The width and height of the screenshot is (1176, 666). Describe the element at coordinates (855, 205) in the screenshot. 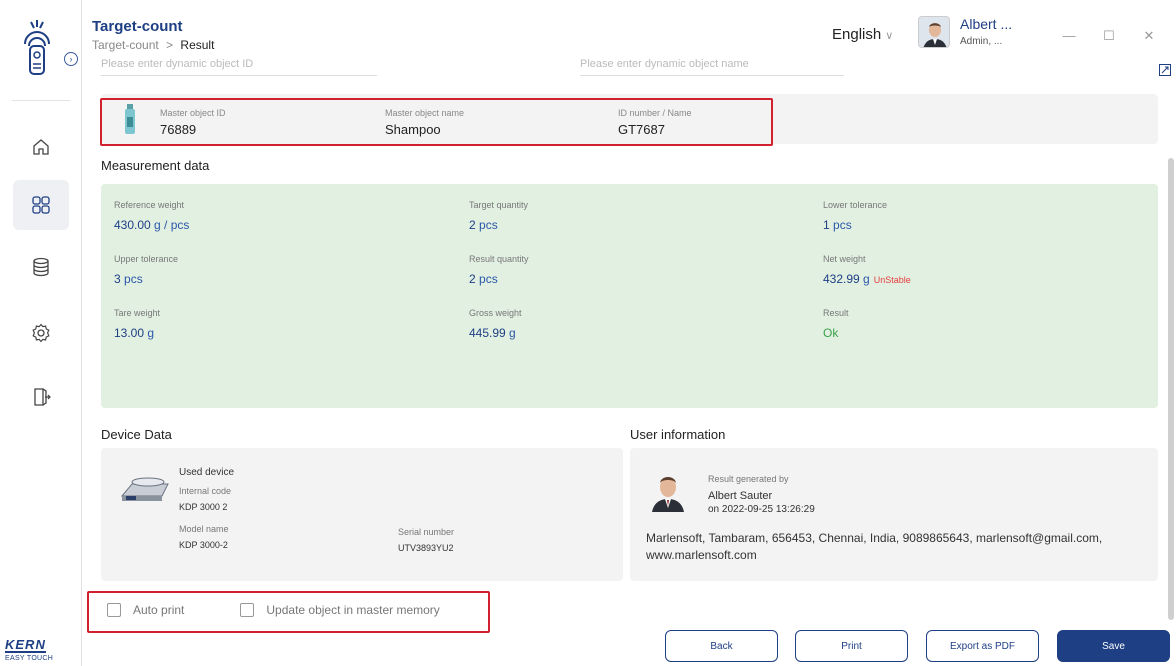

I see `lower-tolerance-label: Lower tolerance` at that location.